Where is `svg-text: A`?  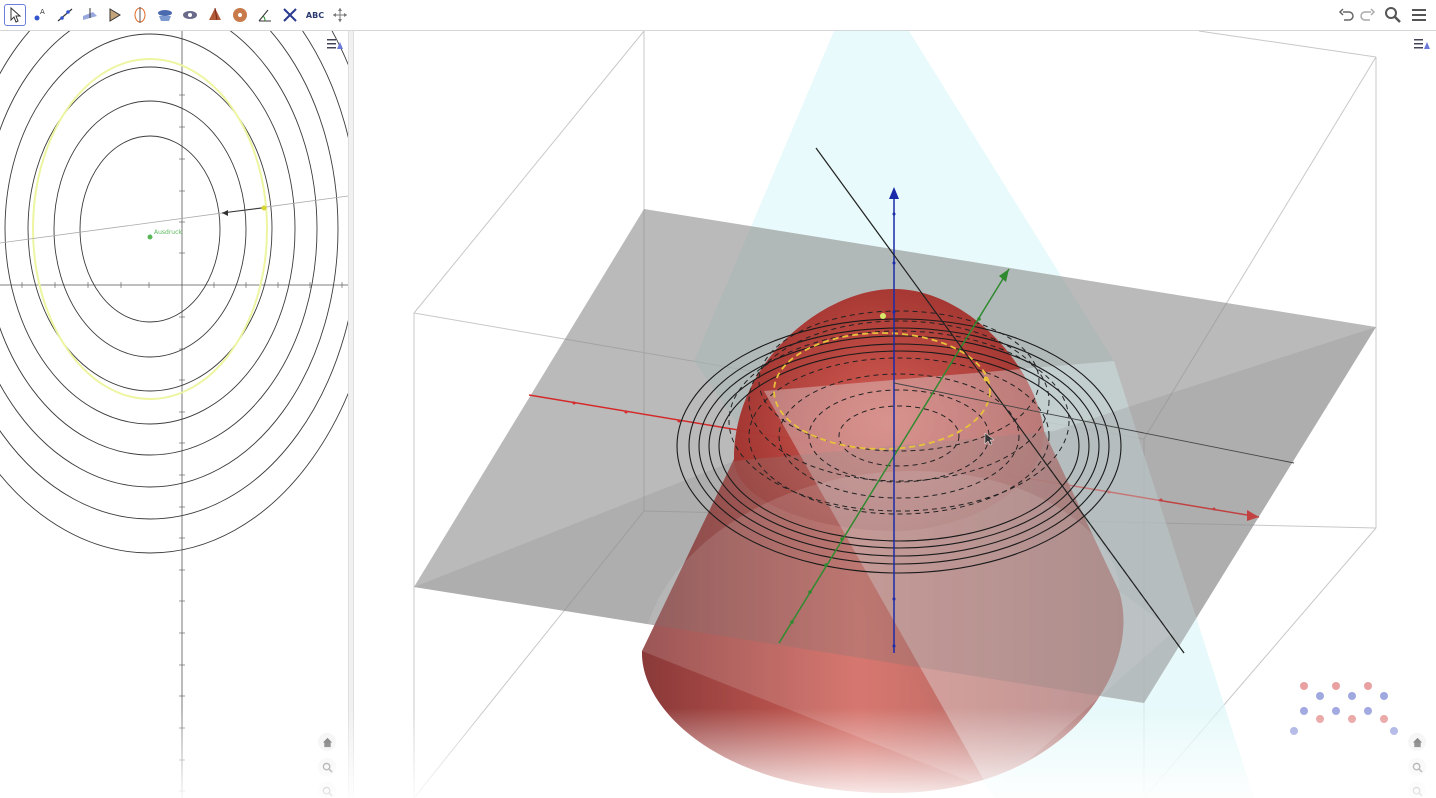 svg-text: A is located at coordinates (42, 12).